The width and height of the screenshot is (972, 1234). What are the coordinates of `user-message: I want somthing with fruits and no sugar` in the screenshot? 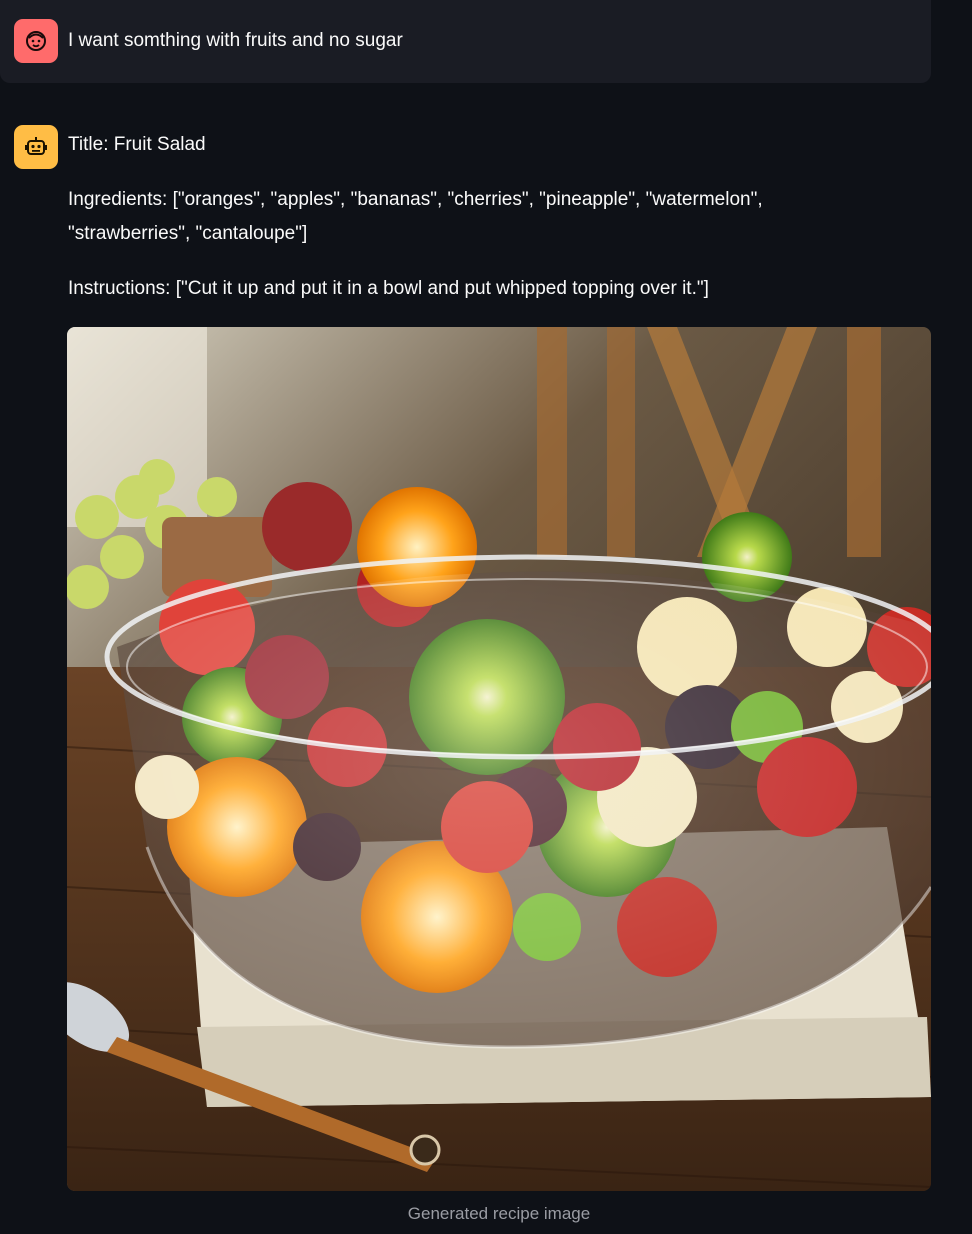 It's located at (465, 41).